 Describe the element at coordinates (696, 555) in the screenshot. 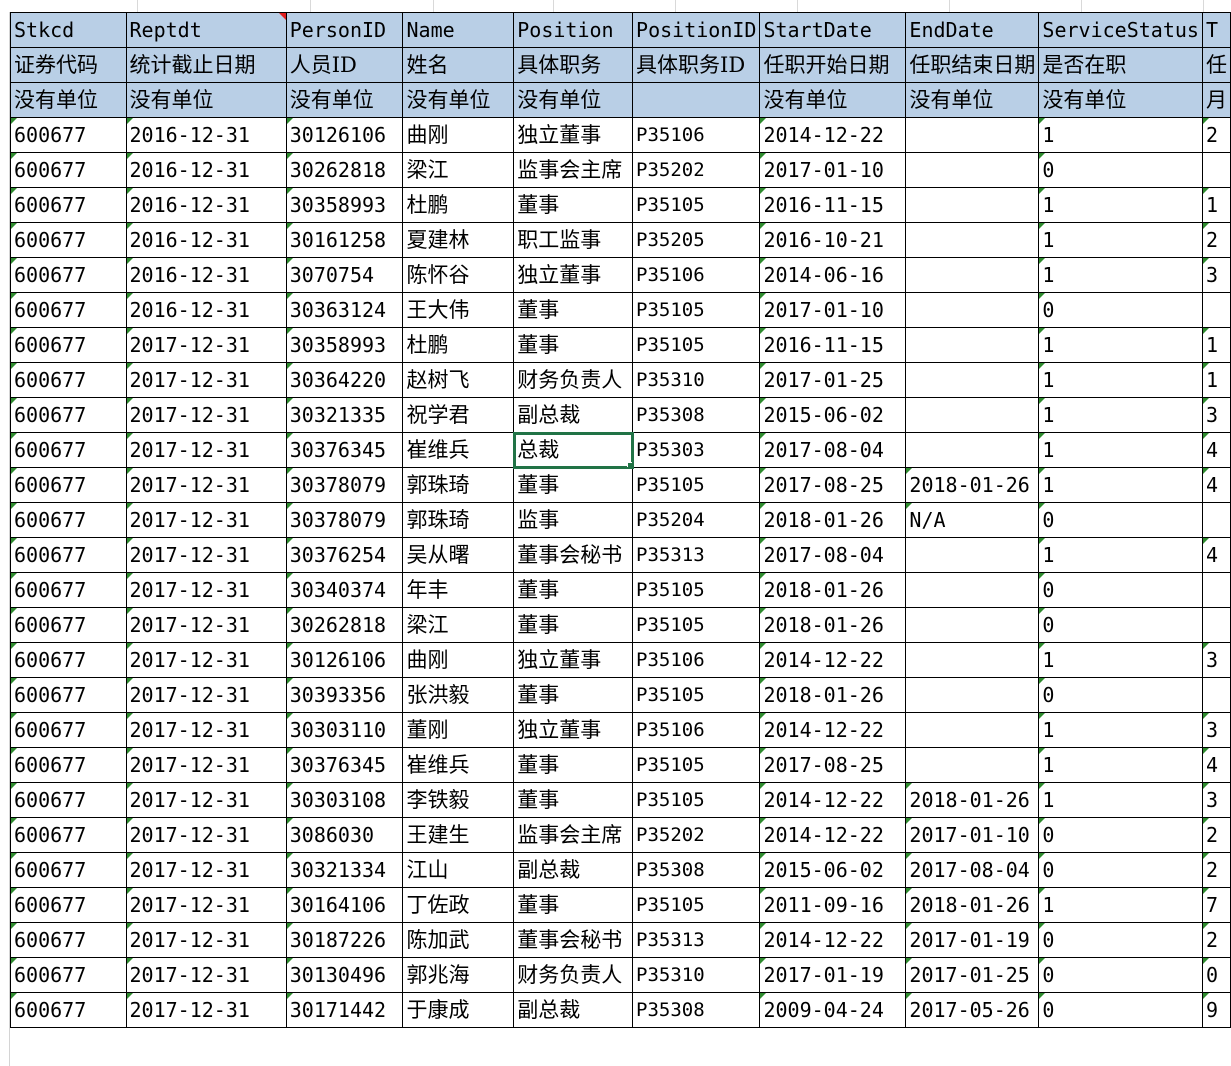

I see `cell-position-id: P35313` at that location.